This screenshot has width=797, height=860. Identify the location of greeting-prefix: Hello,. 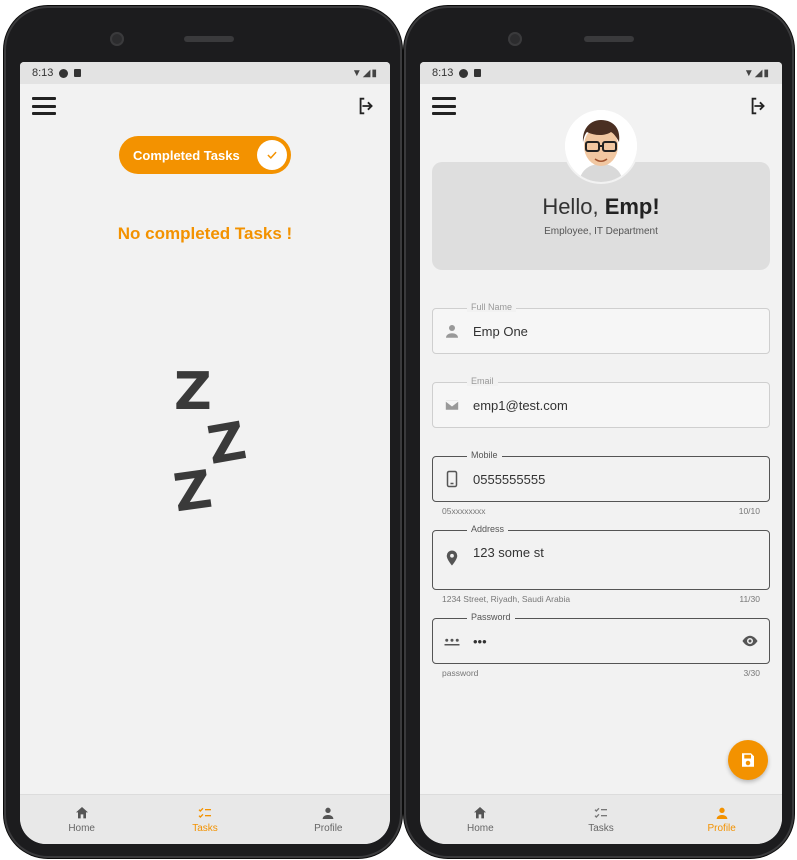
(570, 206).